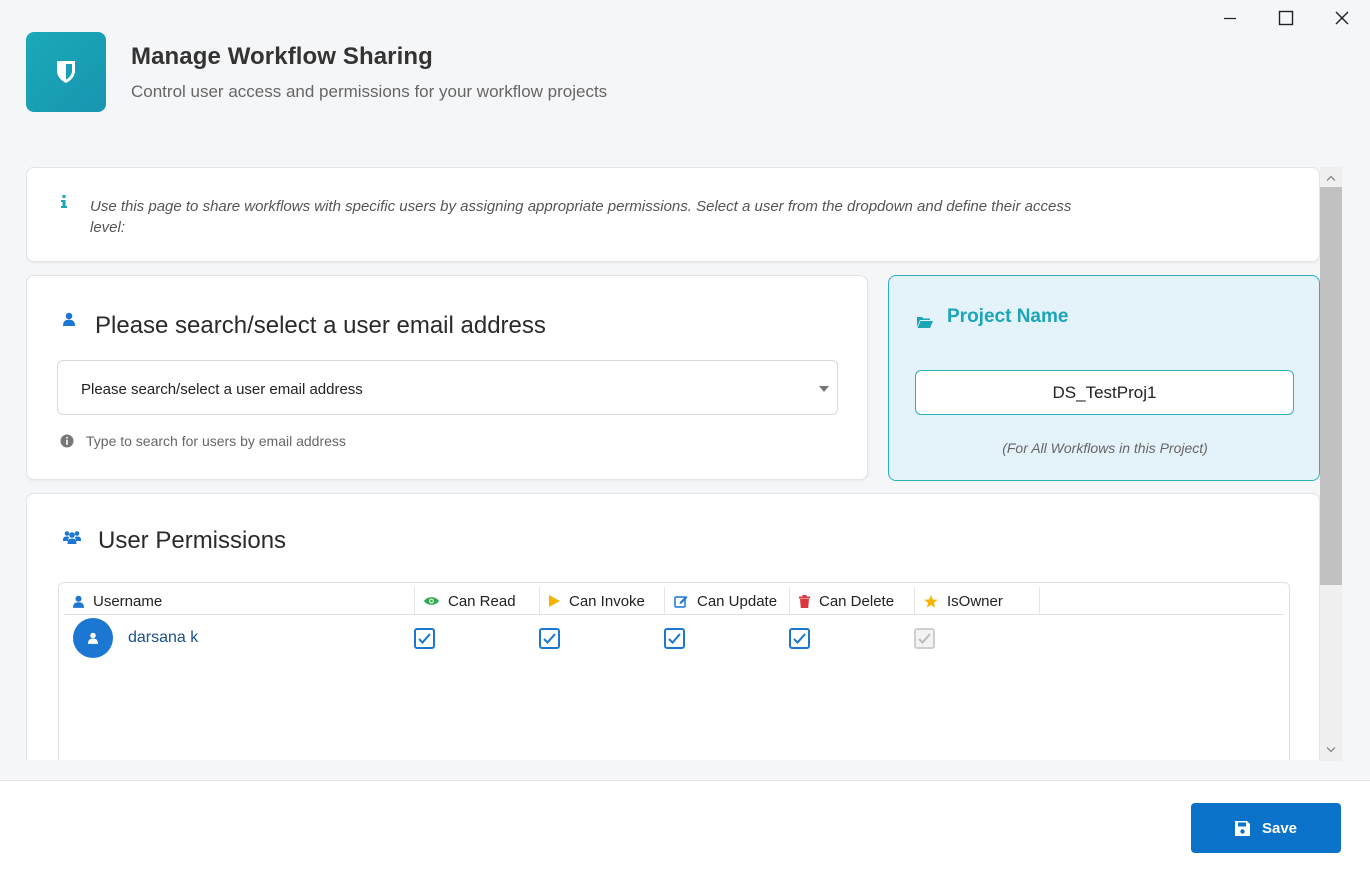 The width and height of the screenshot is (1370, 870). I want to click on close-icon, so click(1342, 18).